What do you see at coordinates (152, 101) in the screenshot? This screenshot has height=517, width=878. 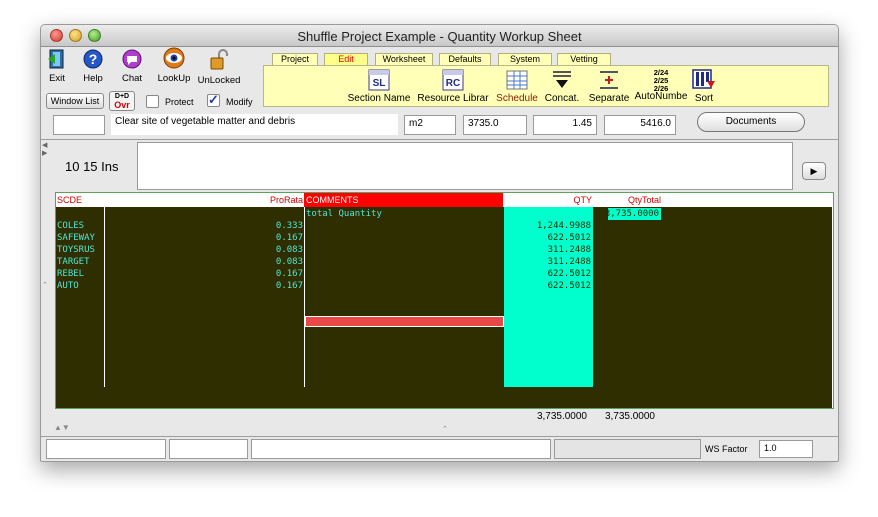 I see `protect-checkbox` at bounding box center [152, 101].